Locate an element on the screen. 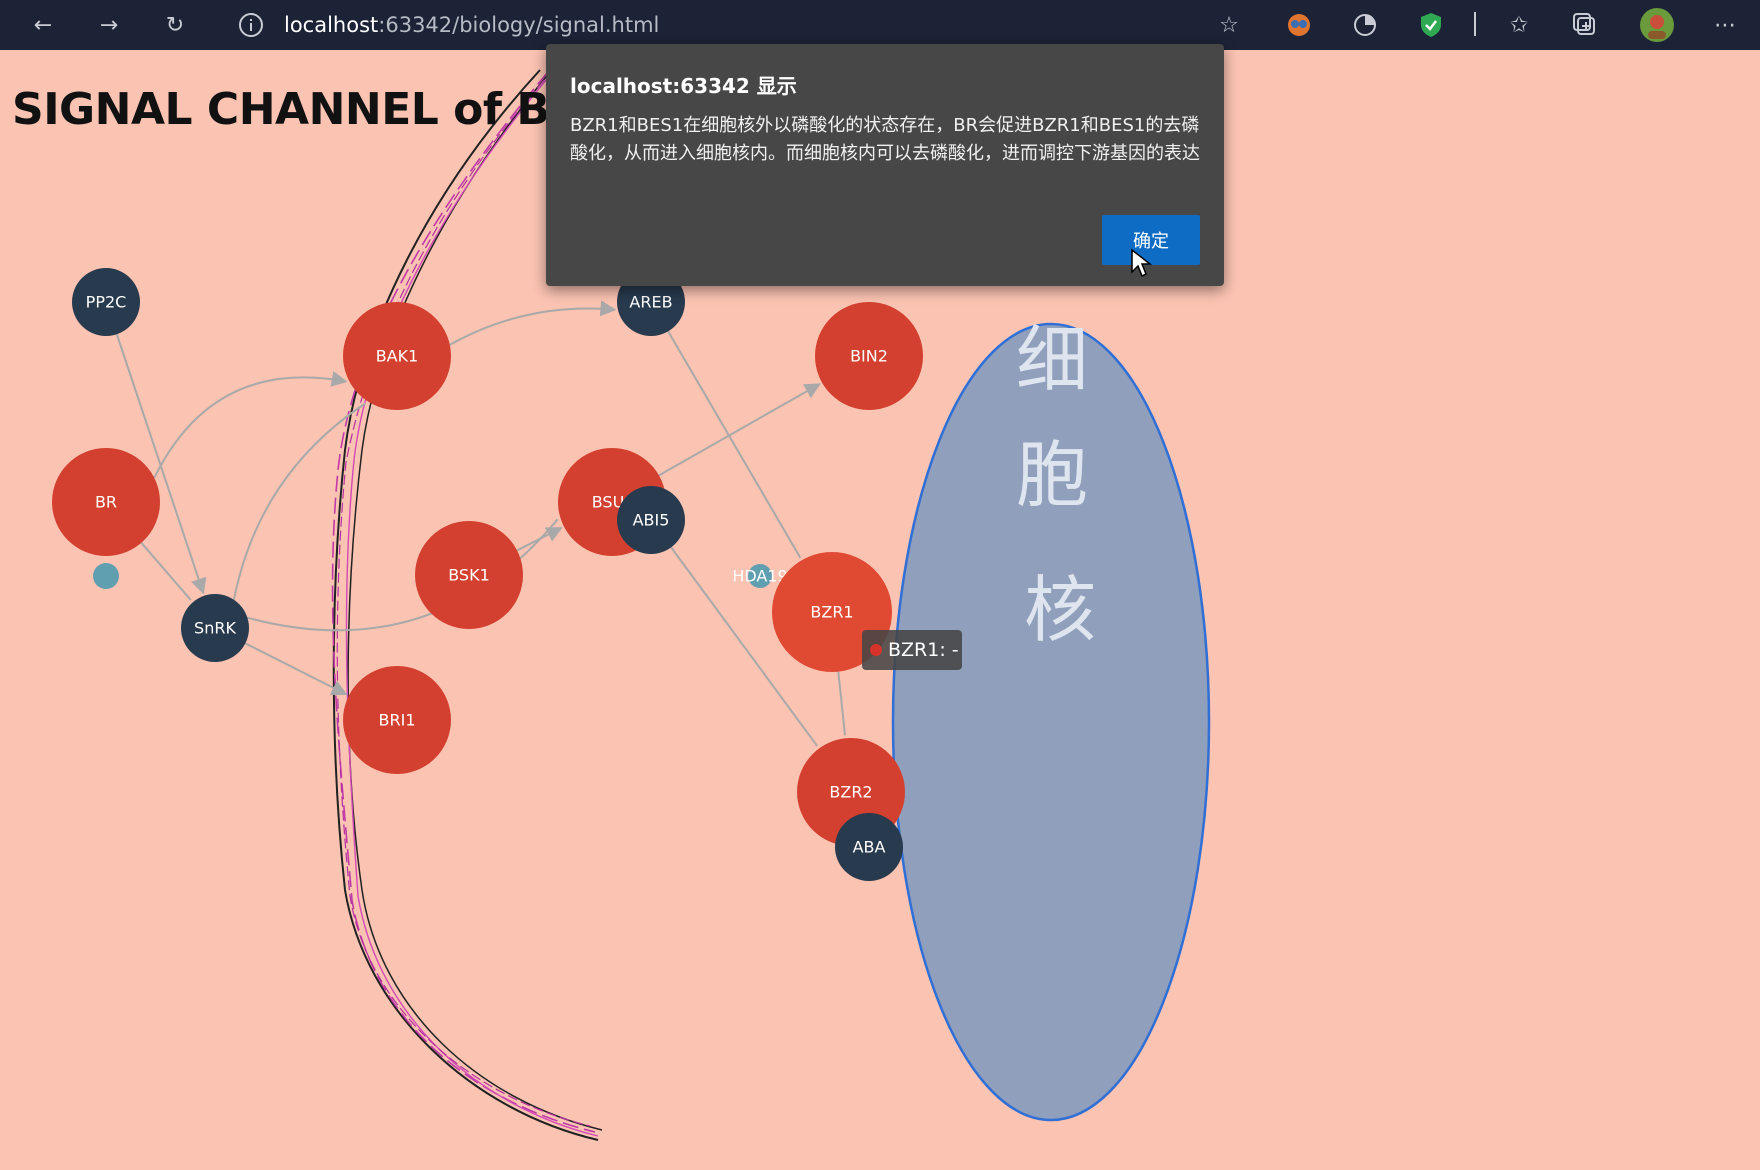 This screenshot has width=1760, height=1170. node-tooltip: BZR1: - is located at coordinates (912, 650).